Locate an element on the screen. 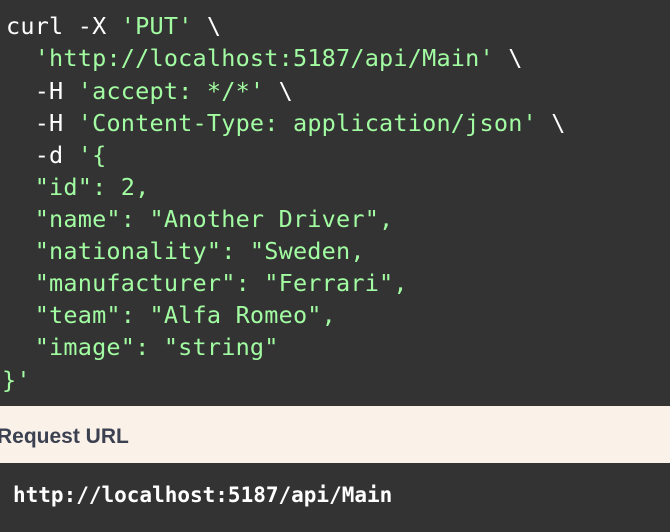 The image size is (670, 532). code-token: curl -X is located at coordinates (63, 26).